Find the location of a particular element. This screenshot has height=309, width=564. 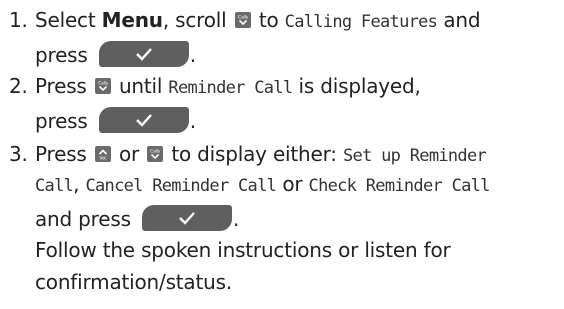

vol-up-key-icon: Vol. is located at coordinates (102, 154).